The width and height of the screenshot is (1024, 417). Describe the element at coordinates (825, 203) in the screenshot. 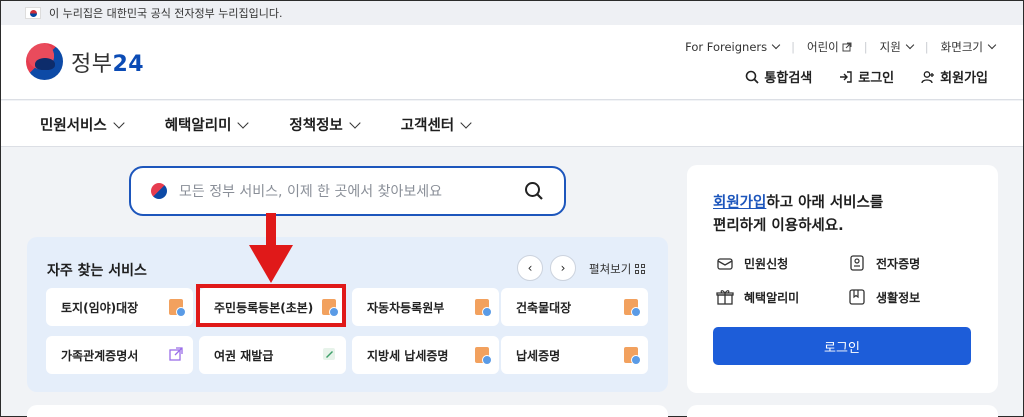

I see `intro-text: 하고 아래 서비스를` at that location.